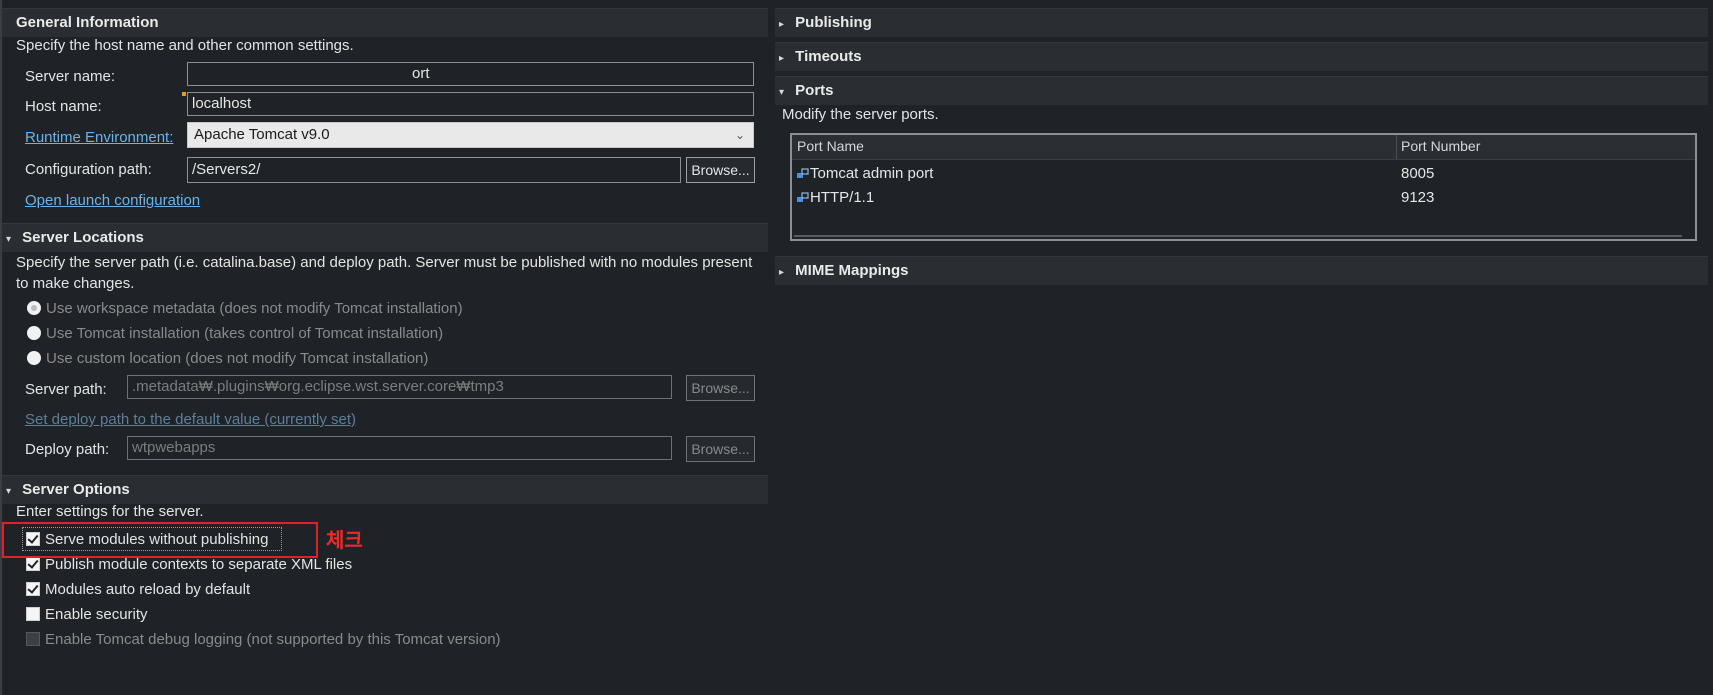 The height and width of the screenshot is (695, 1713). What do you see at coordinates (1238, 236) in the screenshot?
I see `horizontal-scrollbar` at bounding box center [1238, 236].